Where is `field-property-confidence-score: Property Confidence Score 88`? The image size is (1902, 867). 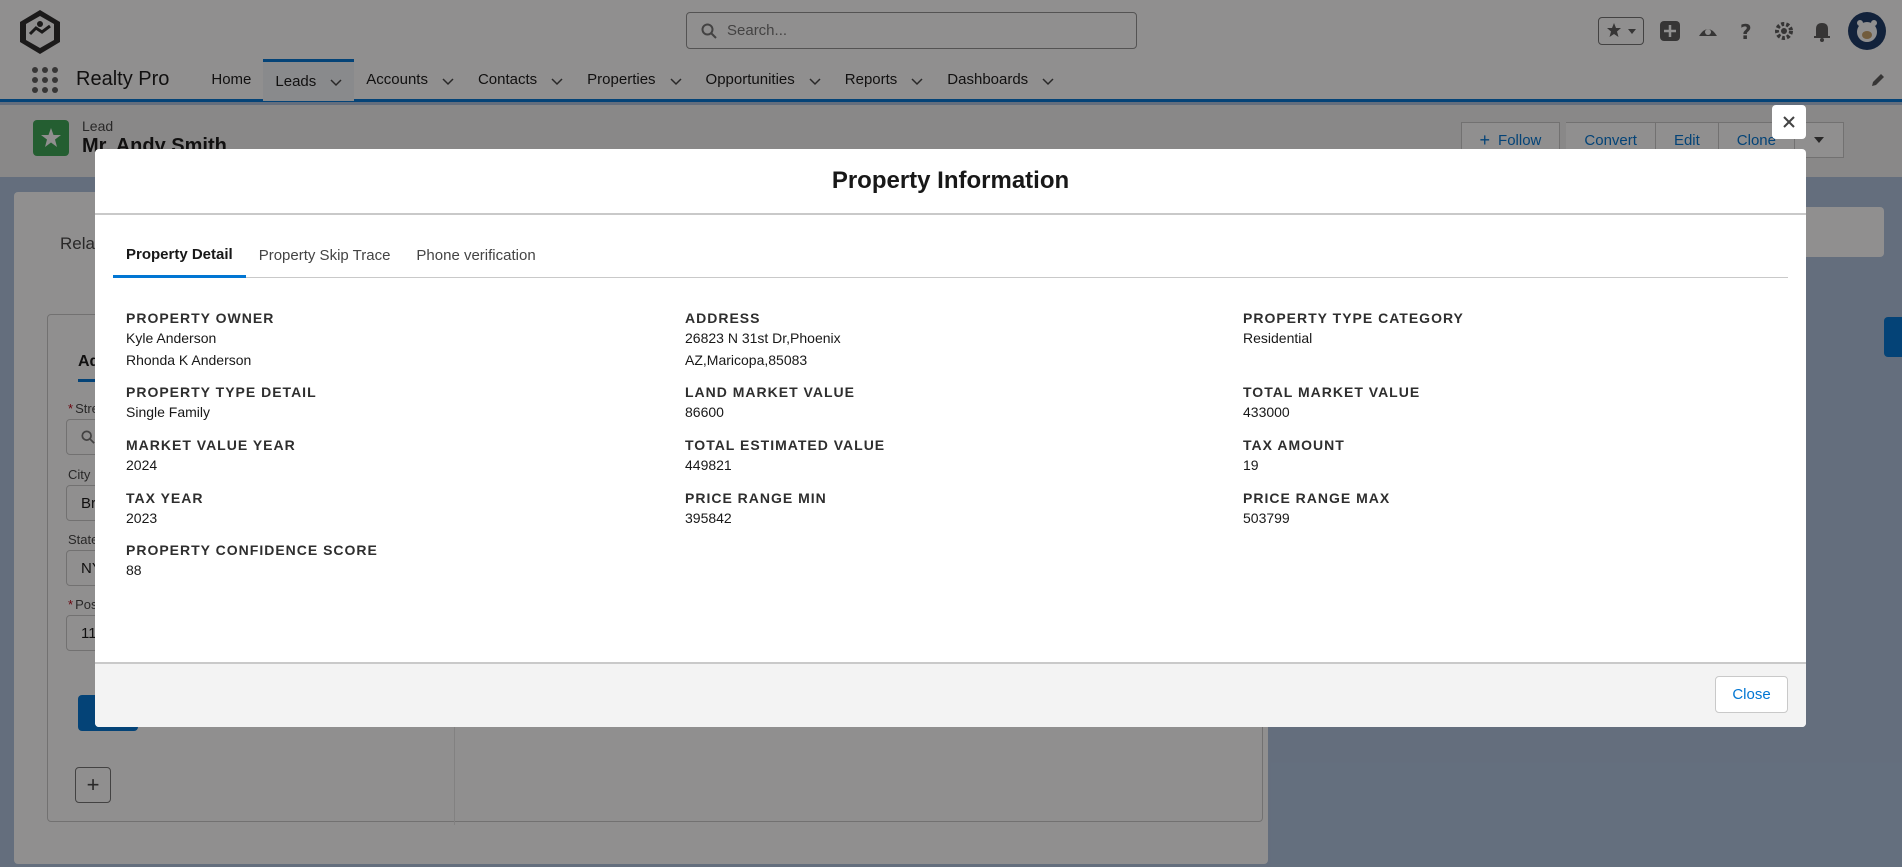
field-property-confidence-score: Property Confidence Score 88 is located at coordinates (252, 561).